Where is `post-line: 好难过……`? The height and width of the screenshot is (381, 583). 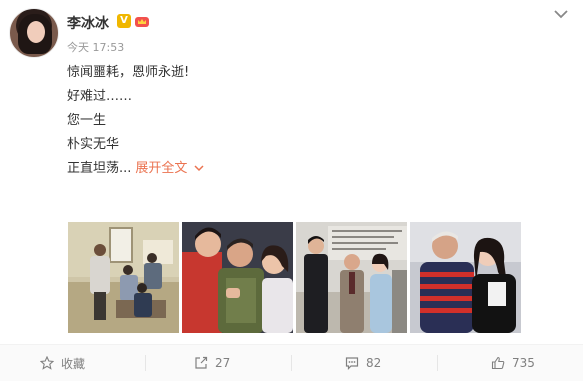 post-line: 好难过…… is located at coordinates (100, 96).